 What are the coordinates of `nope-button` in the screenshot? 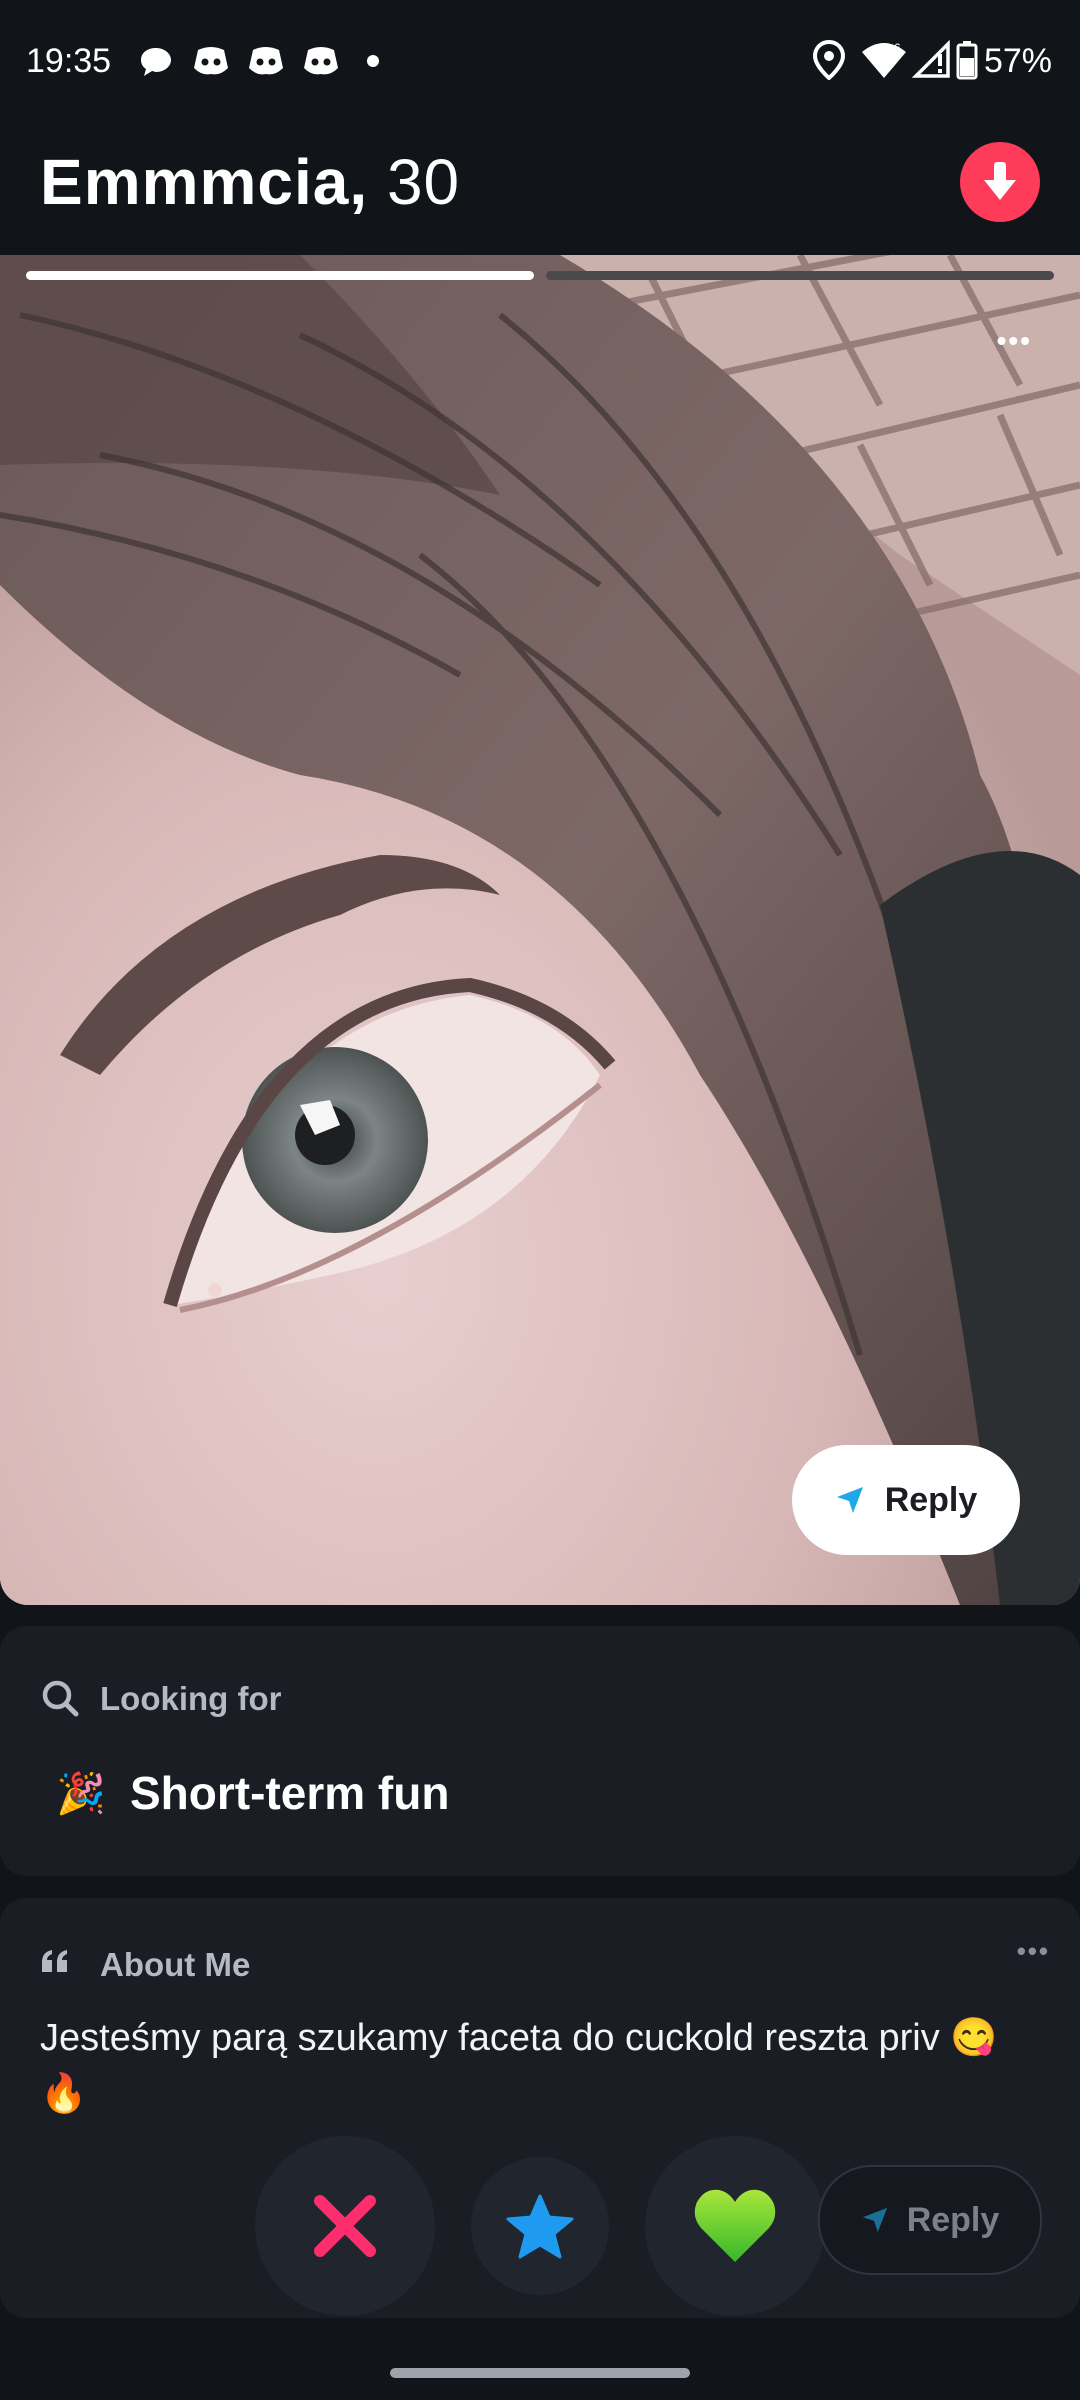 It's located at (345, 2226).